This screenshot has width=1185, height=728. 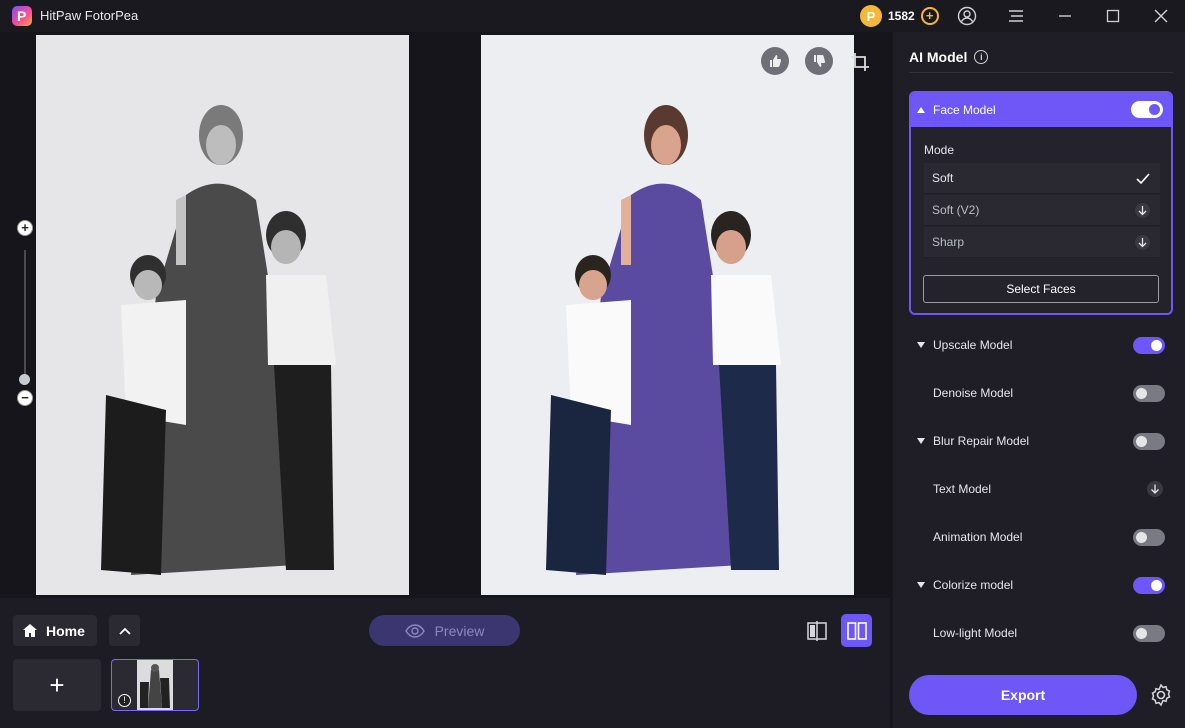 I want to click on face-model-header: Face Model, so click(x=1041, y=110).